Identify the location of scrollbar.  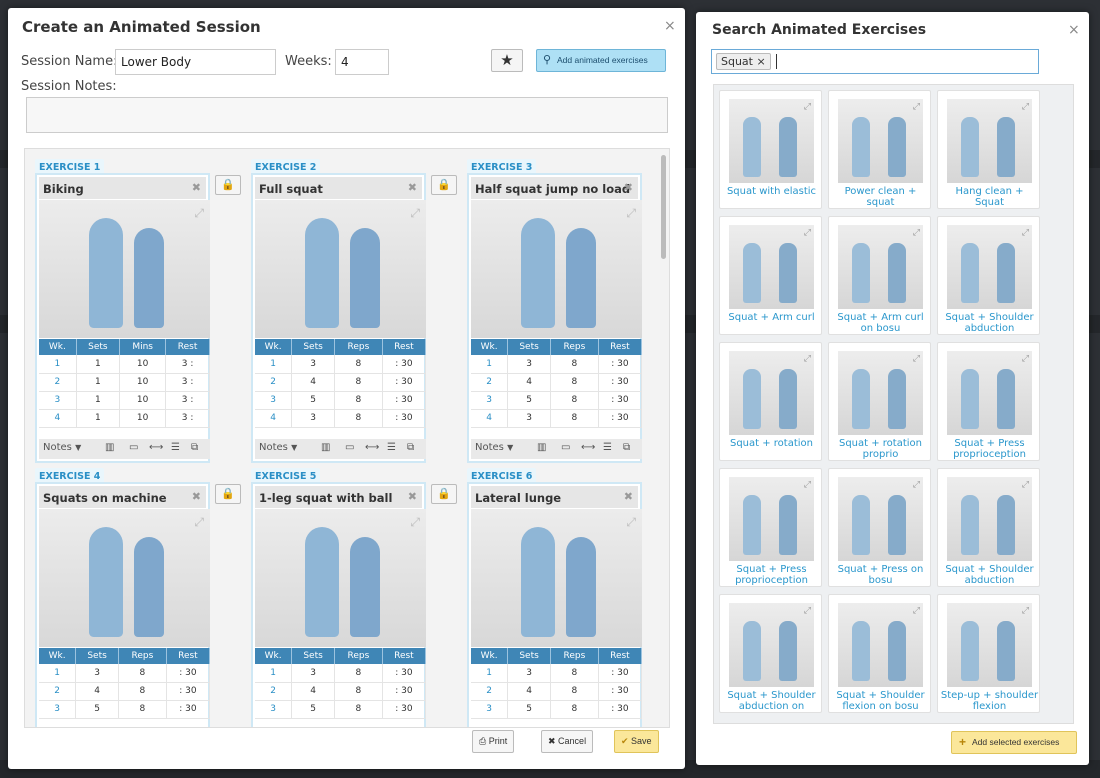
(663, 207).